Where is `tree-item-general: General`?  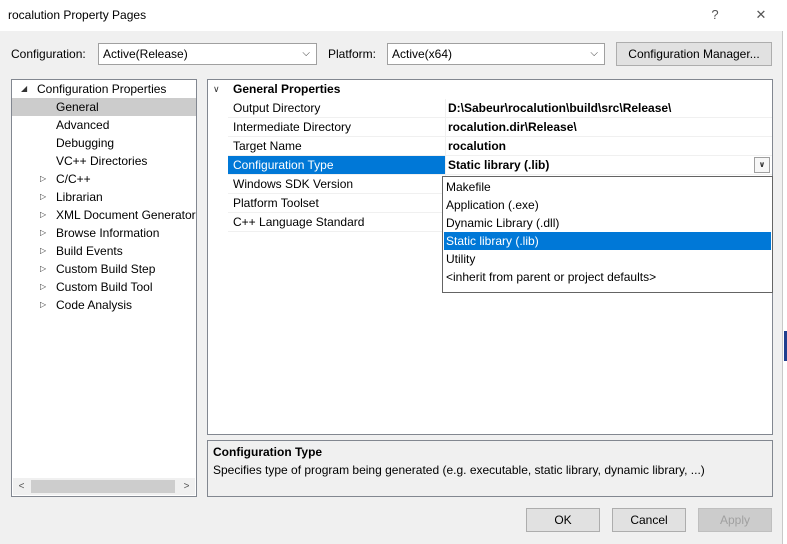
tree-item-general: General is located at coordinates (104, 107).